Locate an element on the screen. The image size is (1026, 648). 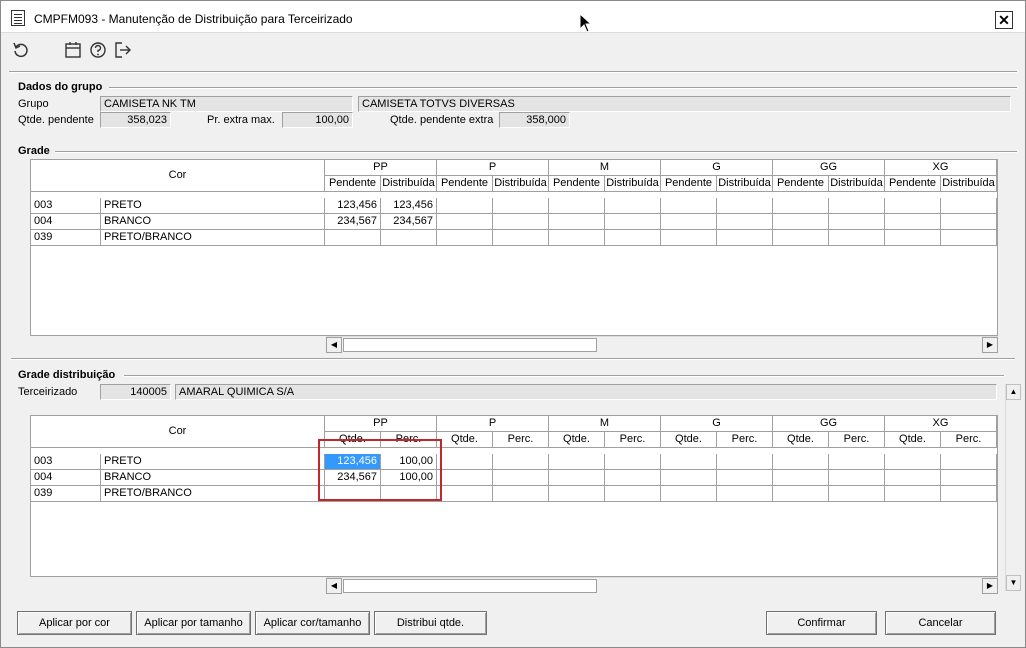
form-vscrollbar: ▲ ▼ is located at coordinates (1013, 487).